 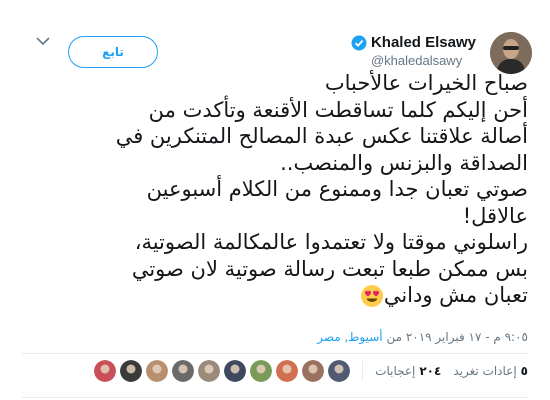 What do you see at coordinates (349, 337) in the screenshot?
I see `tweet-location: أسيوط, مصر` at bounding box center [349, 337].